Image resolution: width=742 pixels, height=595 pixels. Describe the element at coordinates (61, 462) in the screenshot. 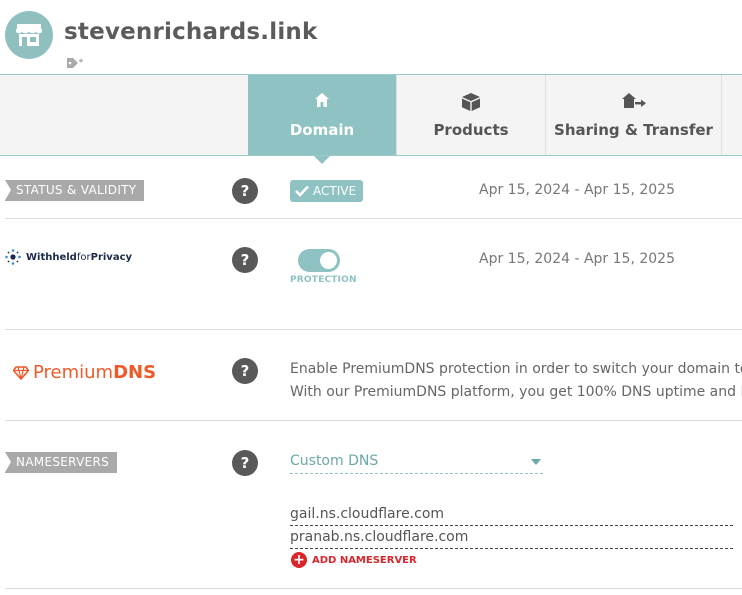

I see `nameservers-label: NAMESERVERS` at that location.